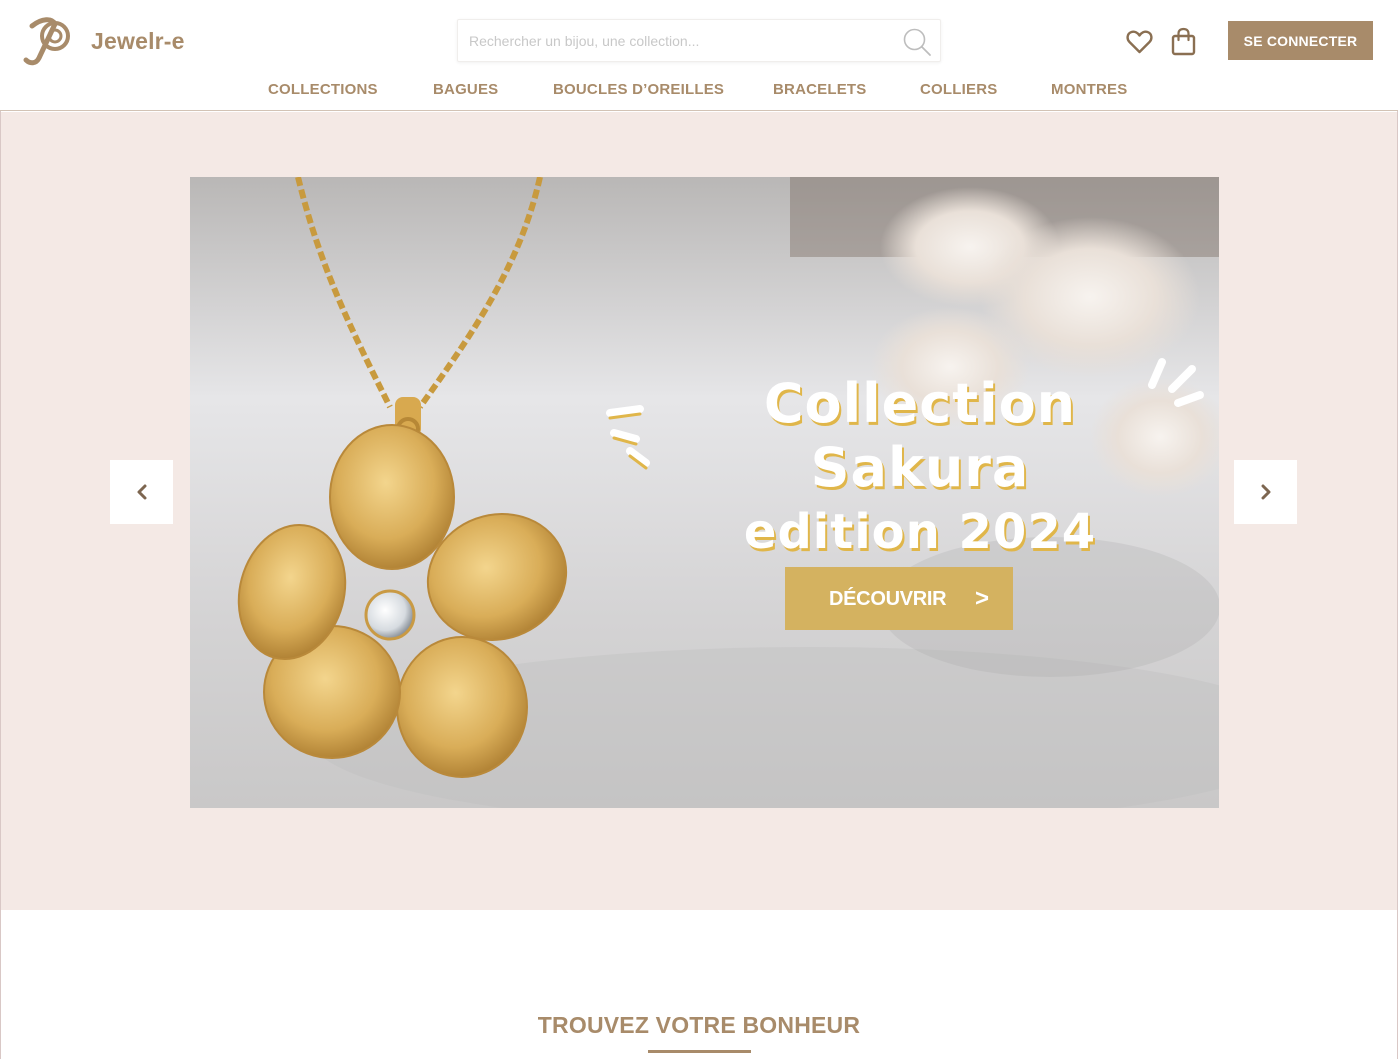 The image size is (1398, 1059). I want to click on carousel-prev-button, so click(141, 492).